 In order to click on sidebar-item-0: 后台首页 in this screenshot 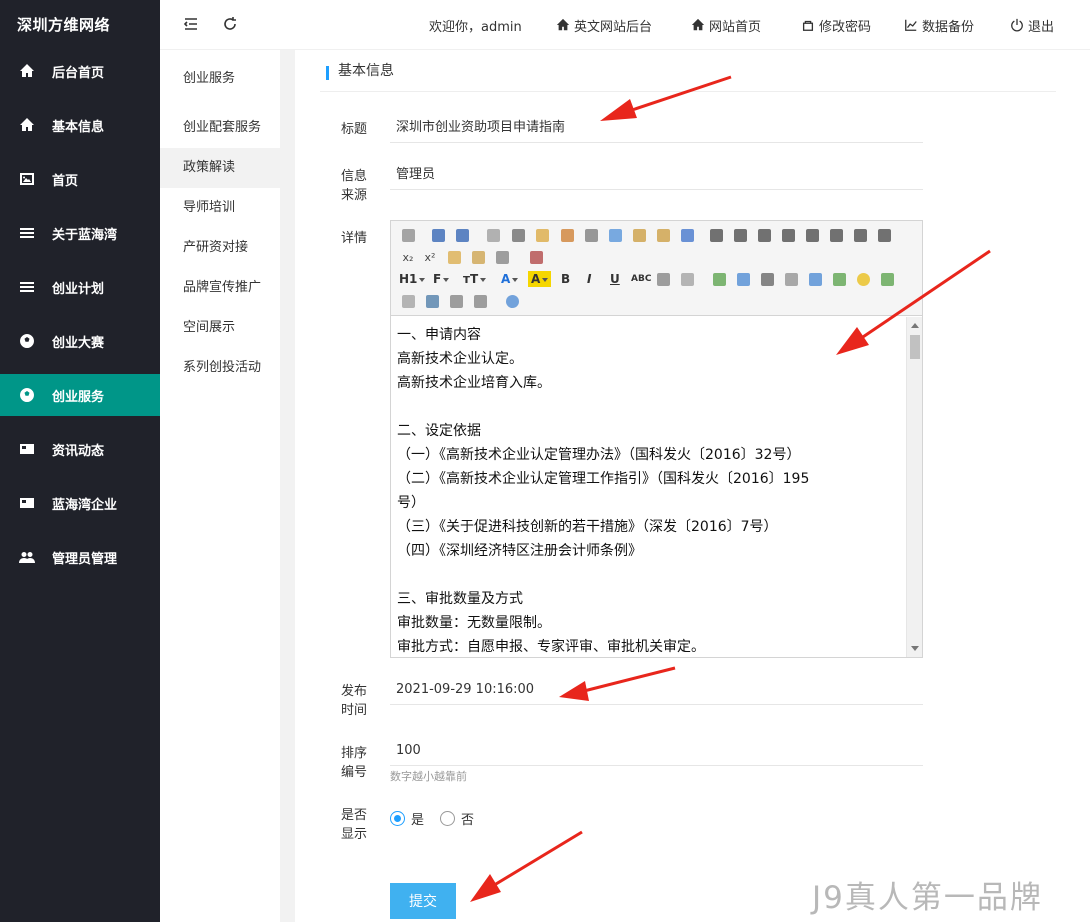, I will do `click(80, 71)`.